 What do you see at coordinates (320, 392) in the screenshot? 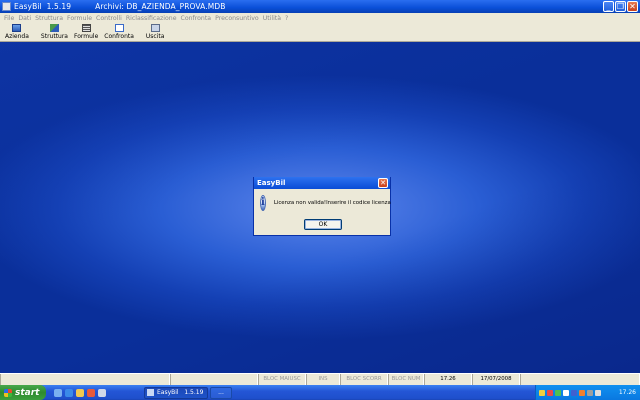
I see `taskbar: start EasyBil 1.5.19 ... 17.26` at bounding box center [320, 392].